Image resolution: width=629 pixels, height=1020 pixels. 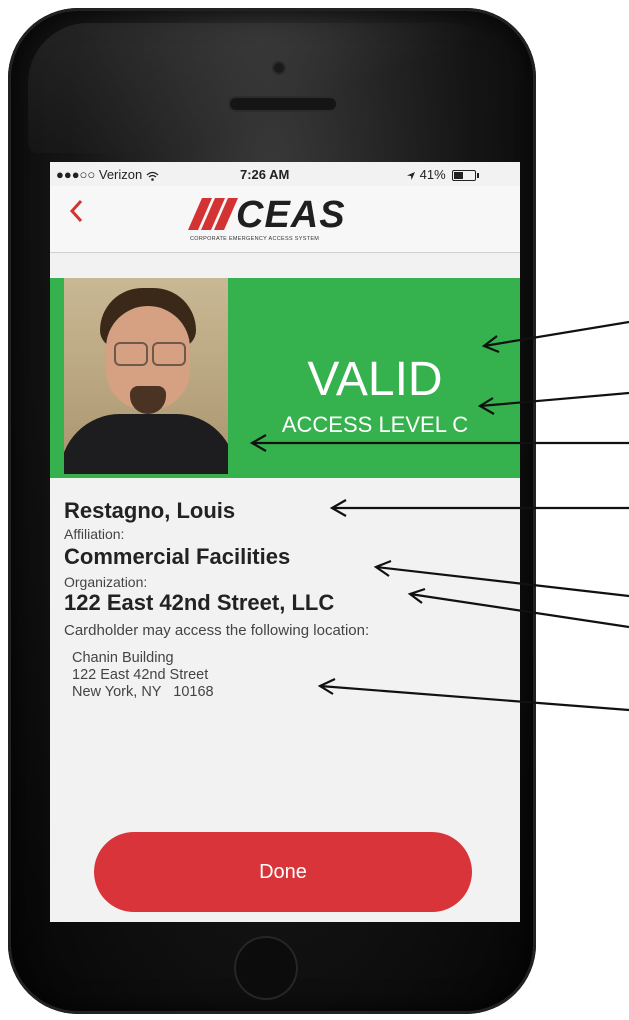 What do you see at coordinates (283, 872) in the screenshot?
I see `done-button: Done` at bounding box center [283, 872].